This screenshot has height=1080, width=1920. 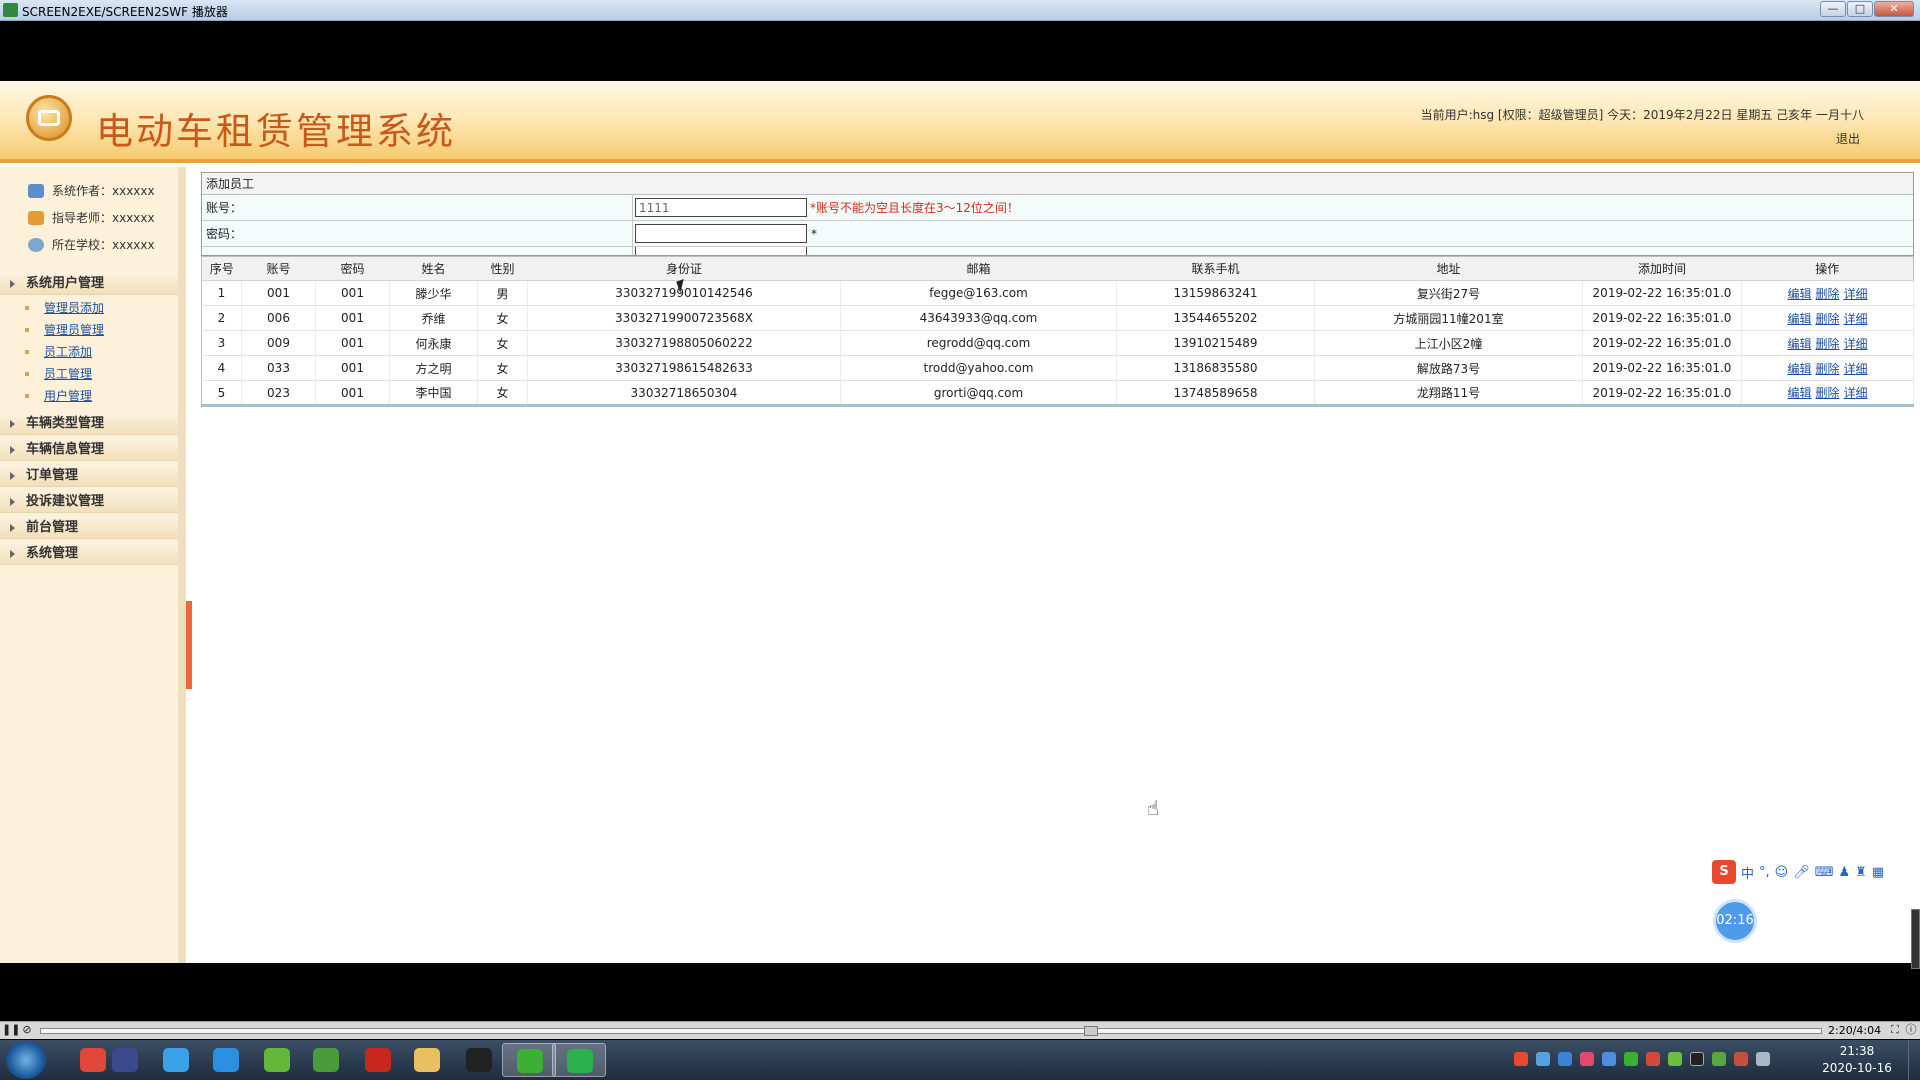 What do you see at coordinates (1878, 872) in the screenshot?
I see `grid-menu-icon: ▦` at bounding box center [1878, 872].